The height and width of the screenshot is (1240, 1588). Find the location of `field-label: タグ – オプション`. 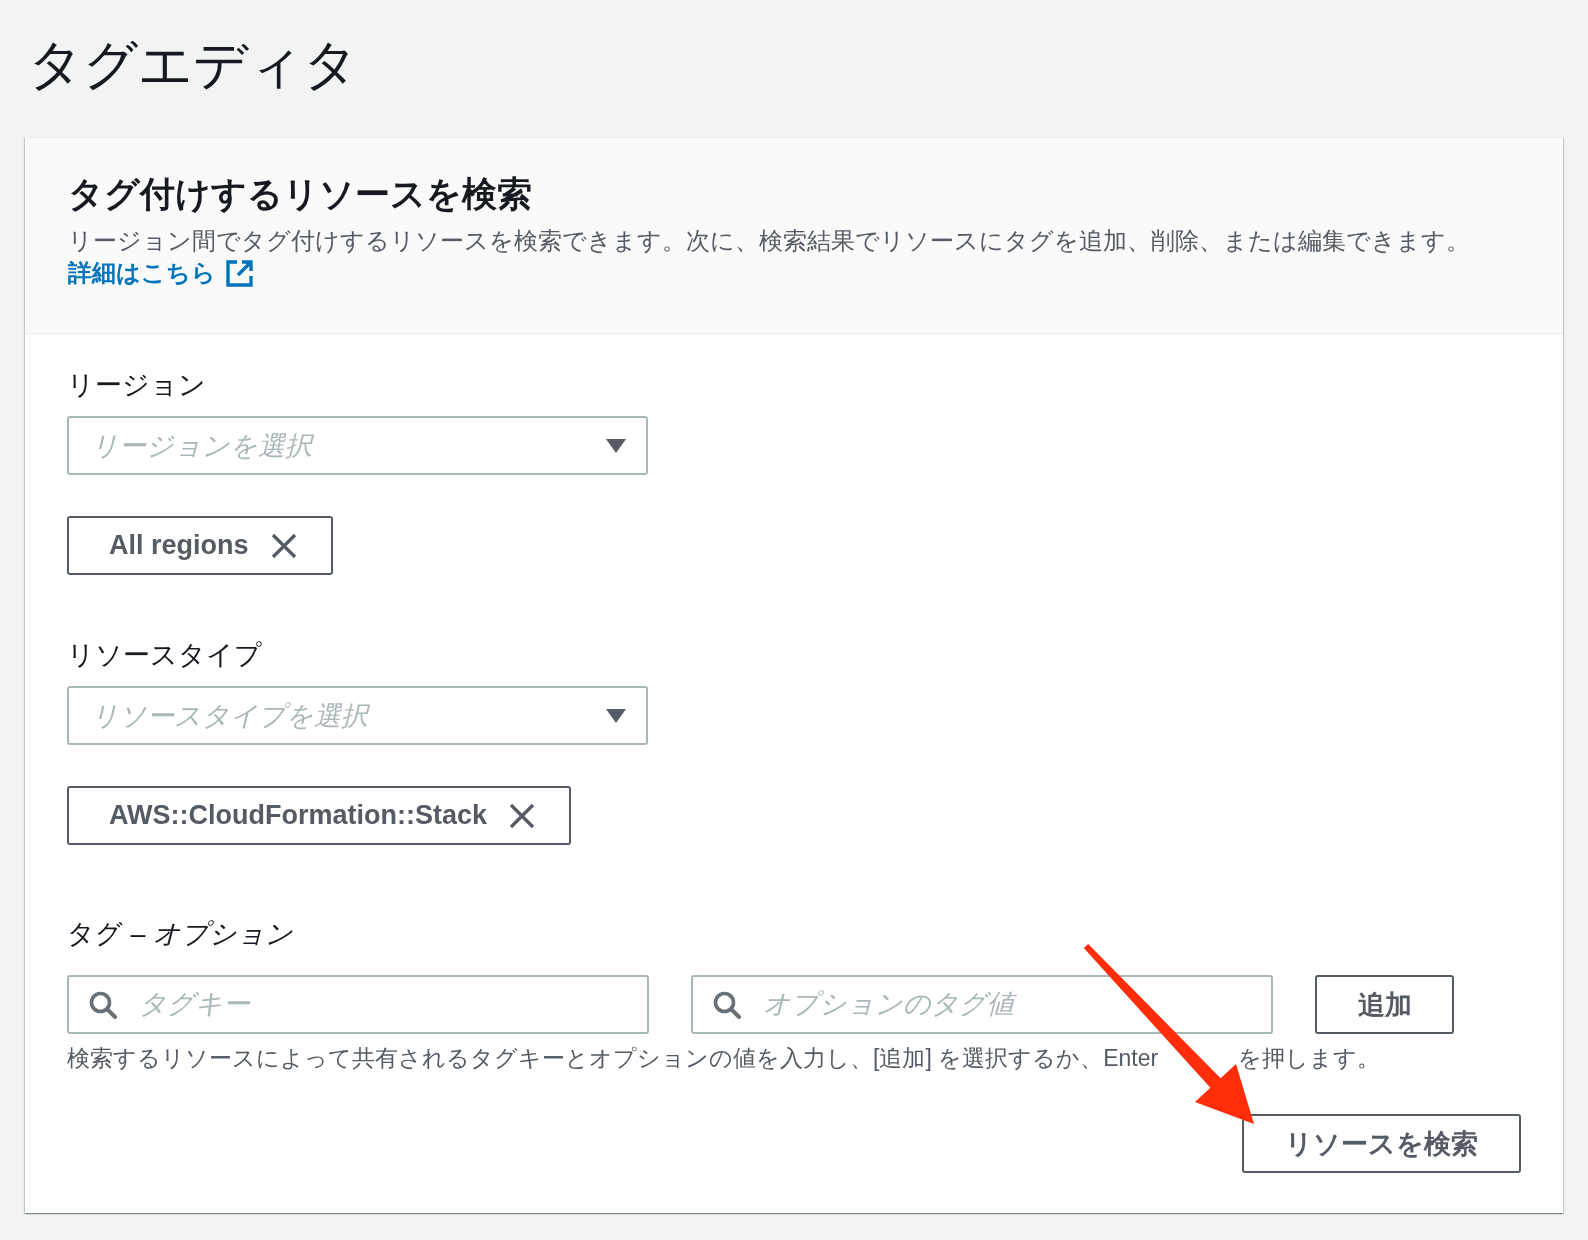

field-label: タグ – オプション is located at coordinates (180, 934).